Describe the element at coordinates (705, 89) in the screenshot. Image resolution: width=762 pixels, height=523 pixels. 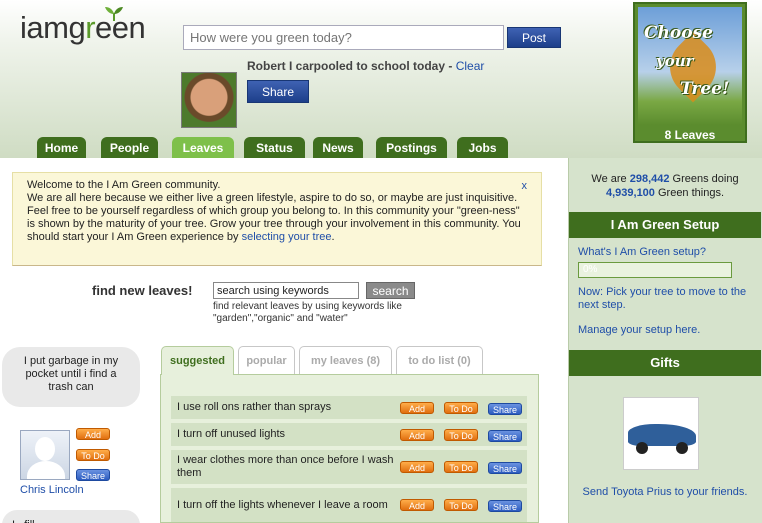
I see `tree-text-3: Tree!` at that location.